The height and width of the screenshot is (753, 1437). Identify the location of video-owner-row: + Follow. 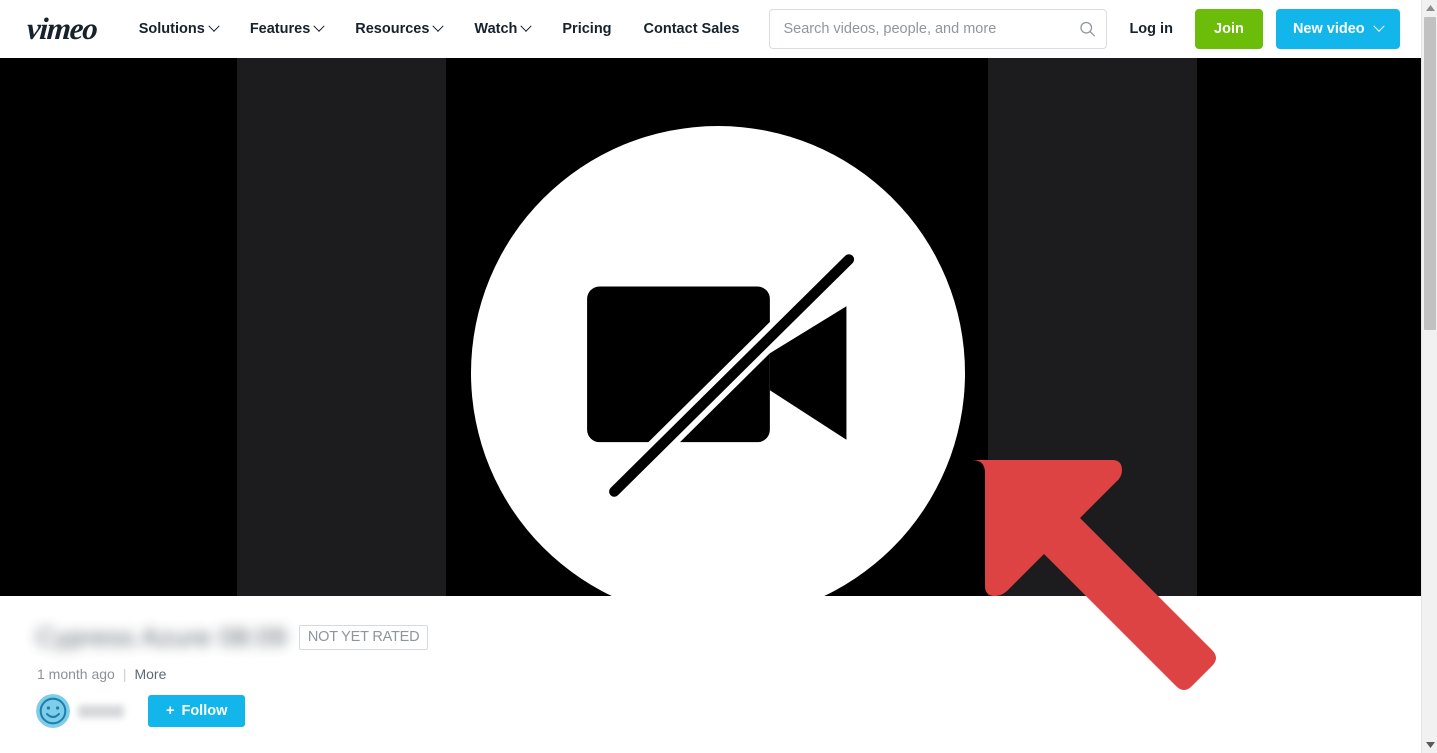
(141, 711).